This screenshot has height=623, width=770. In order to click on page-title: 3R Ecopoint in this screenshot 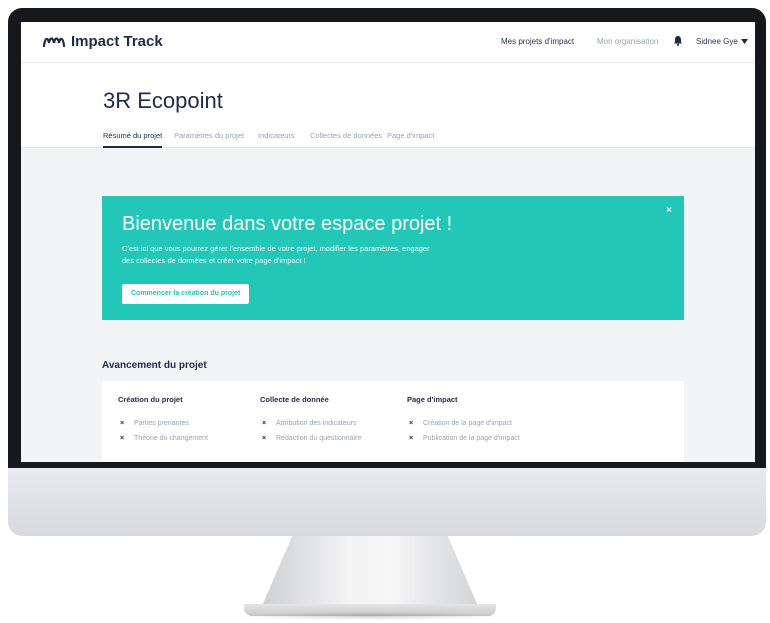, I will do `click(163, 100)`.